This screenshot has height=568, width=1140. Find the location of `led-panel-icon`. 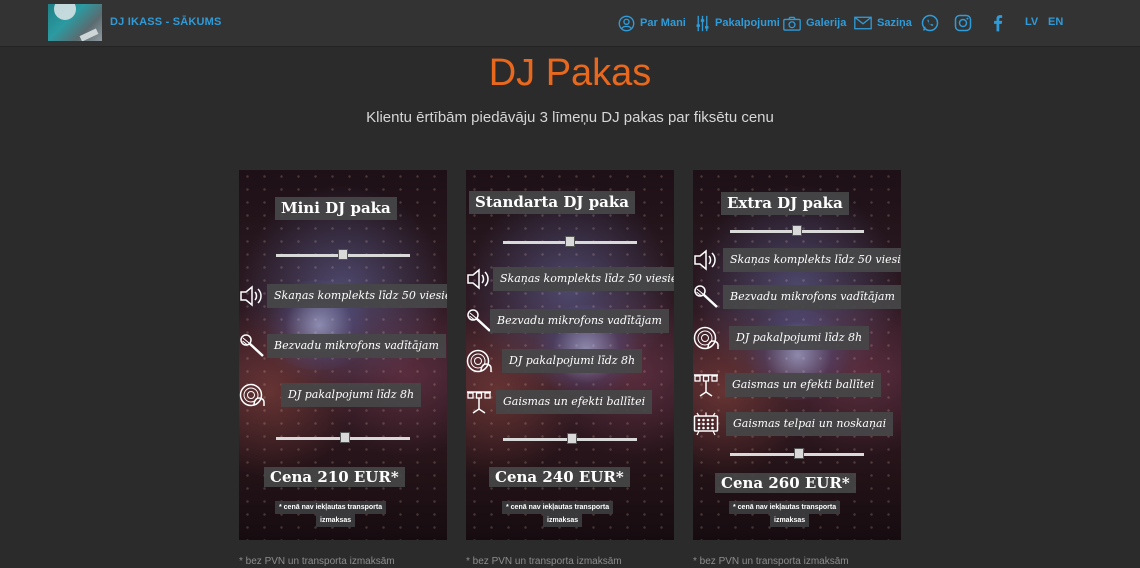

led-panel-icon is located at coordinates (706, 424).